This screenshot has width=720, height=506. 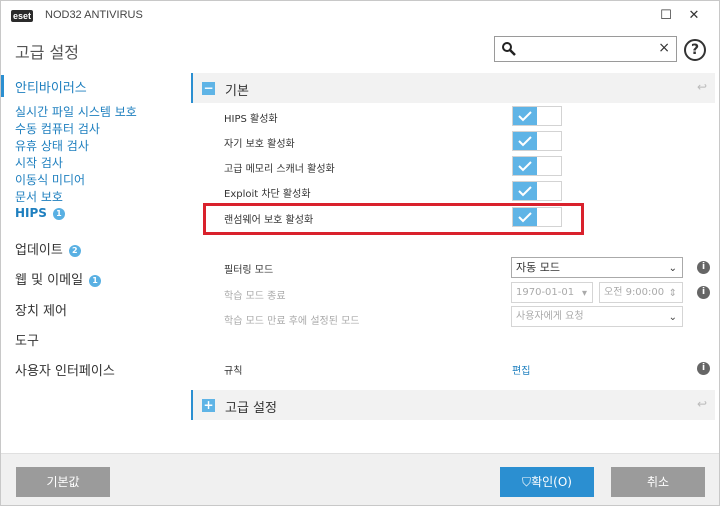 What do you see at coordinates (597, 316) in the screenshot?
I see `learning-after-select: 사용자에게 요청 ⌄` at bounding box center [597, 316].